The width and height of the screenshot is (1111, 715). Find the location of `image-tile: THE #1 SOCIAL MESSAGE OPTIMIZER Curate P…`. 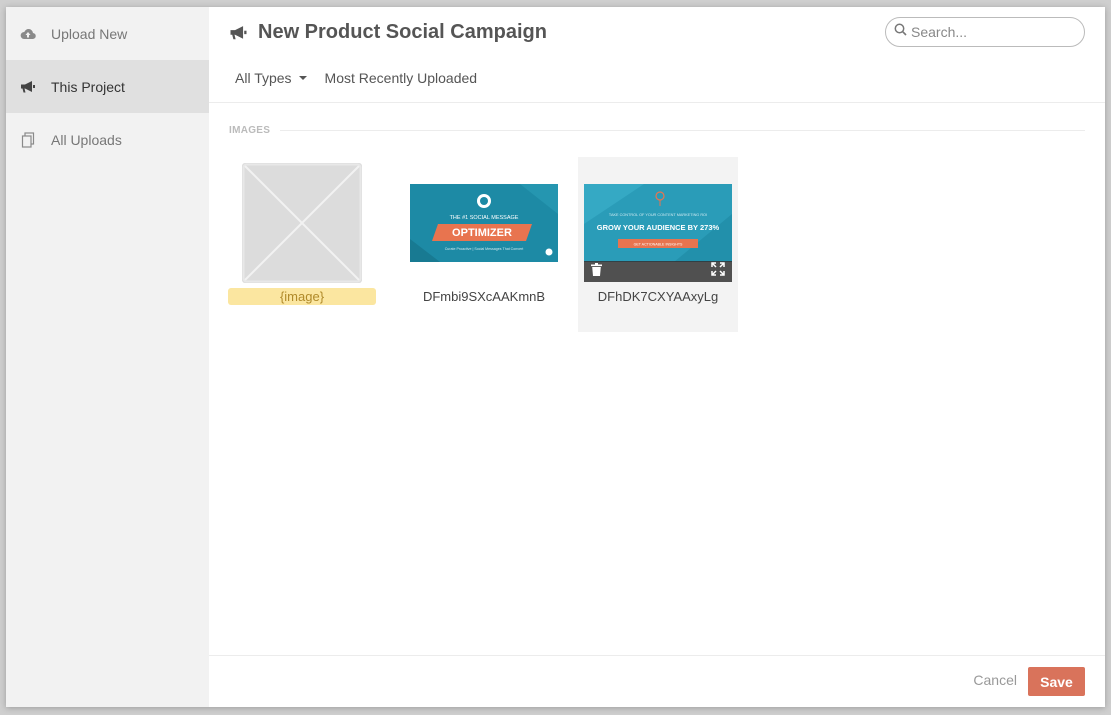

image-tile: THE #1 SOCIAL MESSAGE OPTIMIZER Curate P… is located at coordinates (484, 244).